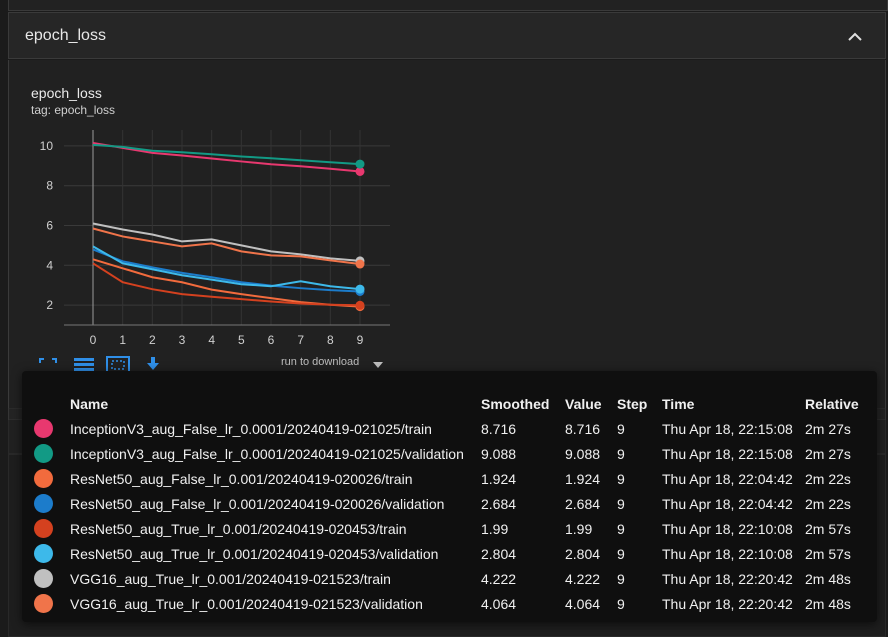 The height and width of the screenshot is (637, 888). What do you see at coordinates (153, 364) in the screenshot?
I see `download-icon` at bounding box center [153, 364].